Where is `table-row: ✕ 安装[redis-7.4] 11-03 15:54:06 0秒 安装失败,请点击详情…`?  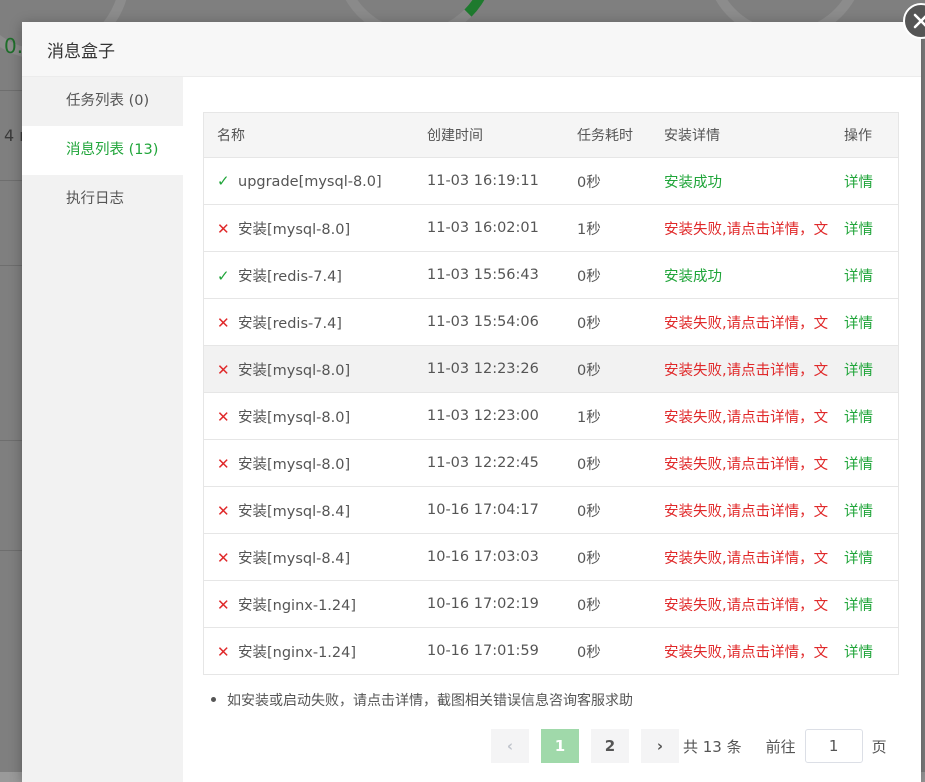 table-row: ✕ 安装[redis-7.4] 11-03 15:54:06 0秒 安装失败,请点击详情… is located at coordinates (551, 322).